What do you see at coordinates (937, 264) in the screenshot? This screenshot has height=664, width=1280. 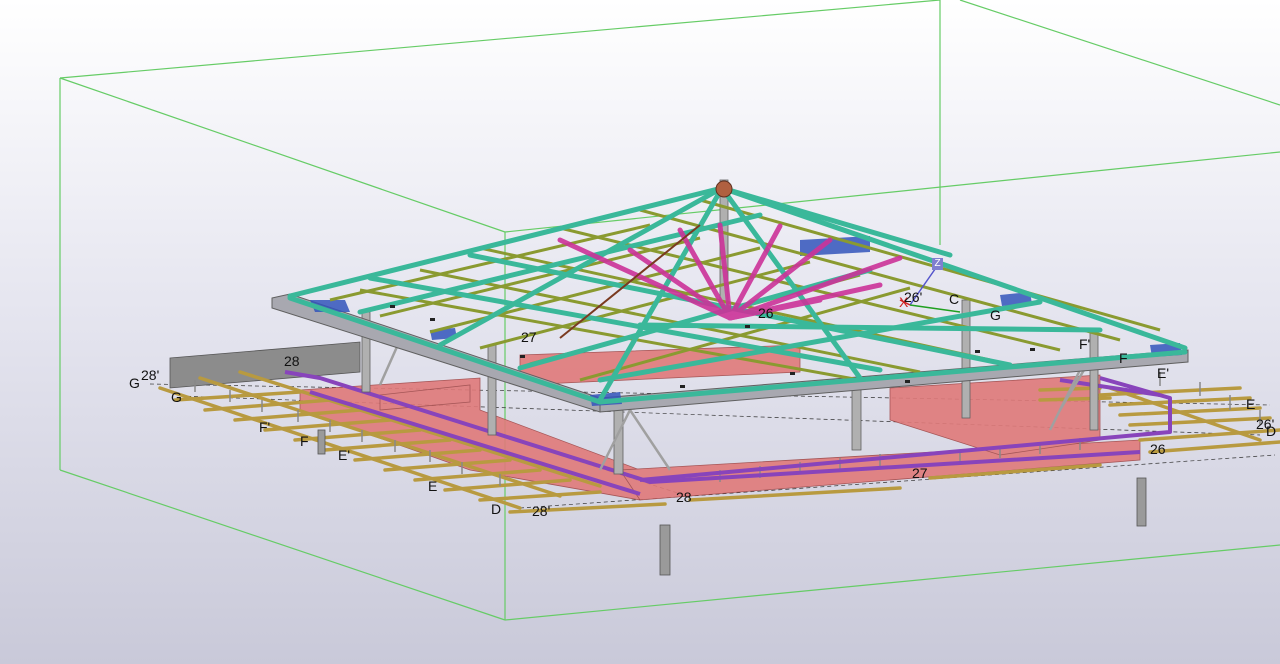 I see `z-axis-label: Z` at bounding box center [937, 264].